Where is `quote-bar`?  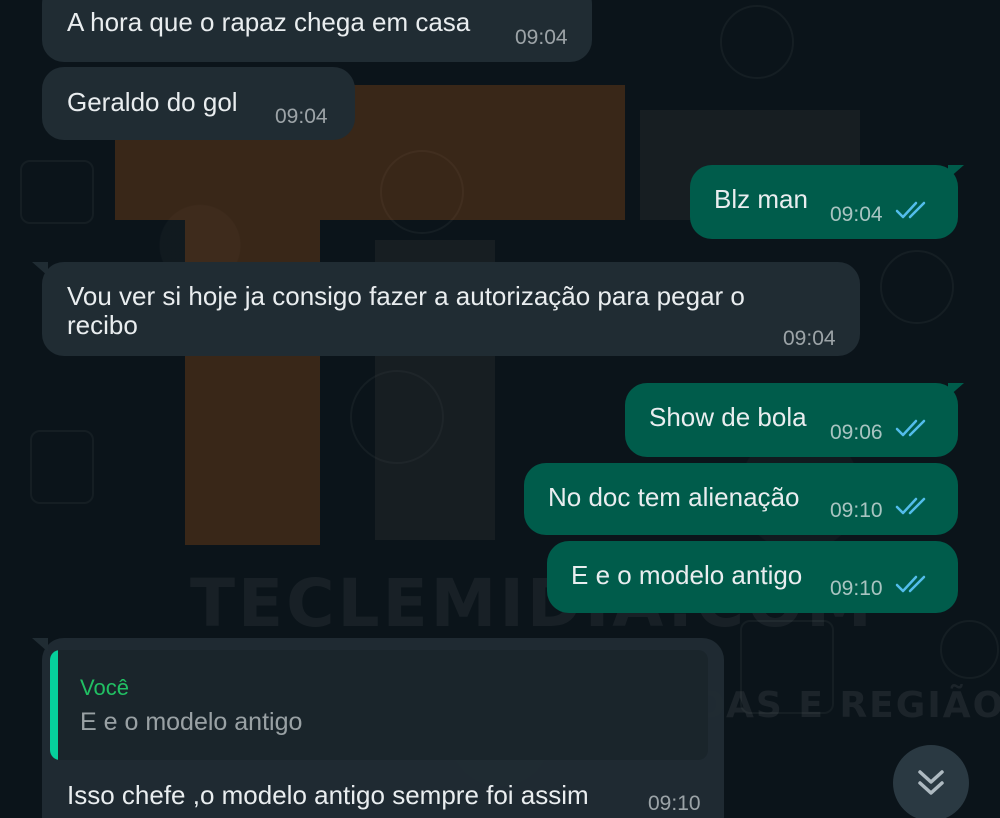
quote-bar is located at coordinates (54, 705).